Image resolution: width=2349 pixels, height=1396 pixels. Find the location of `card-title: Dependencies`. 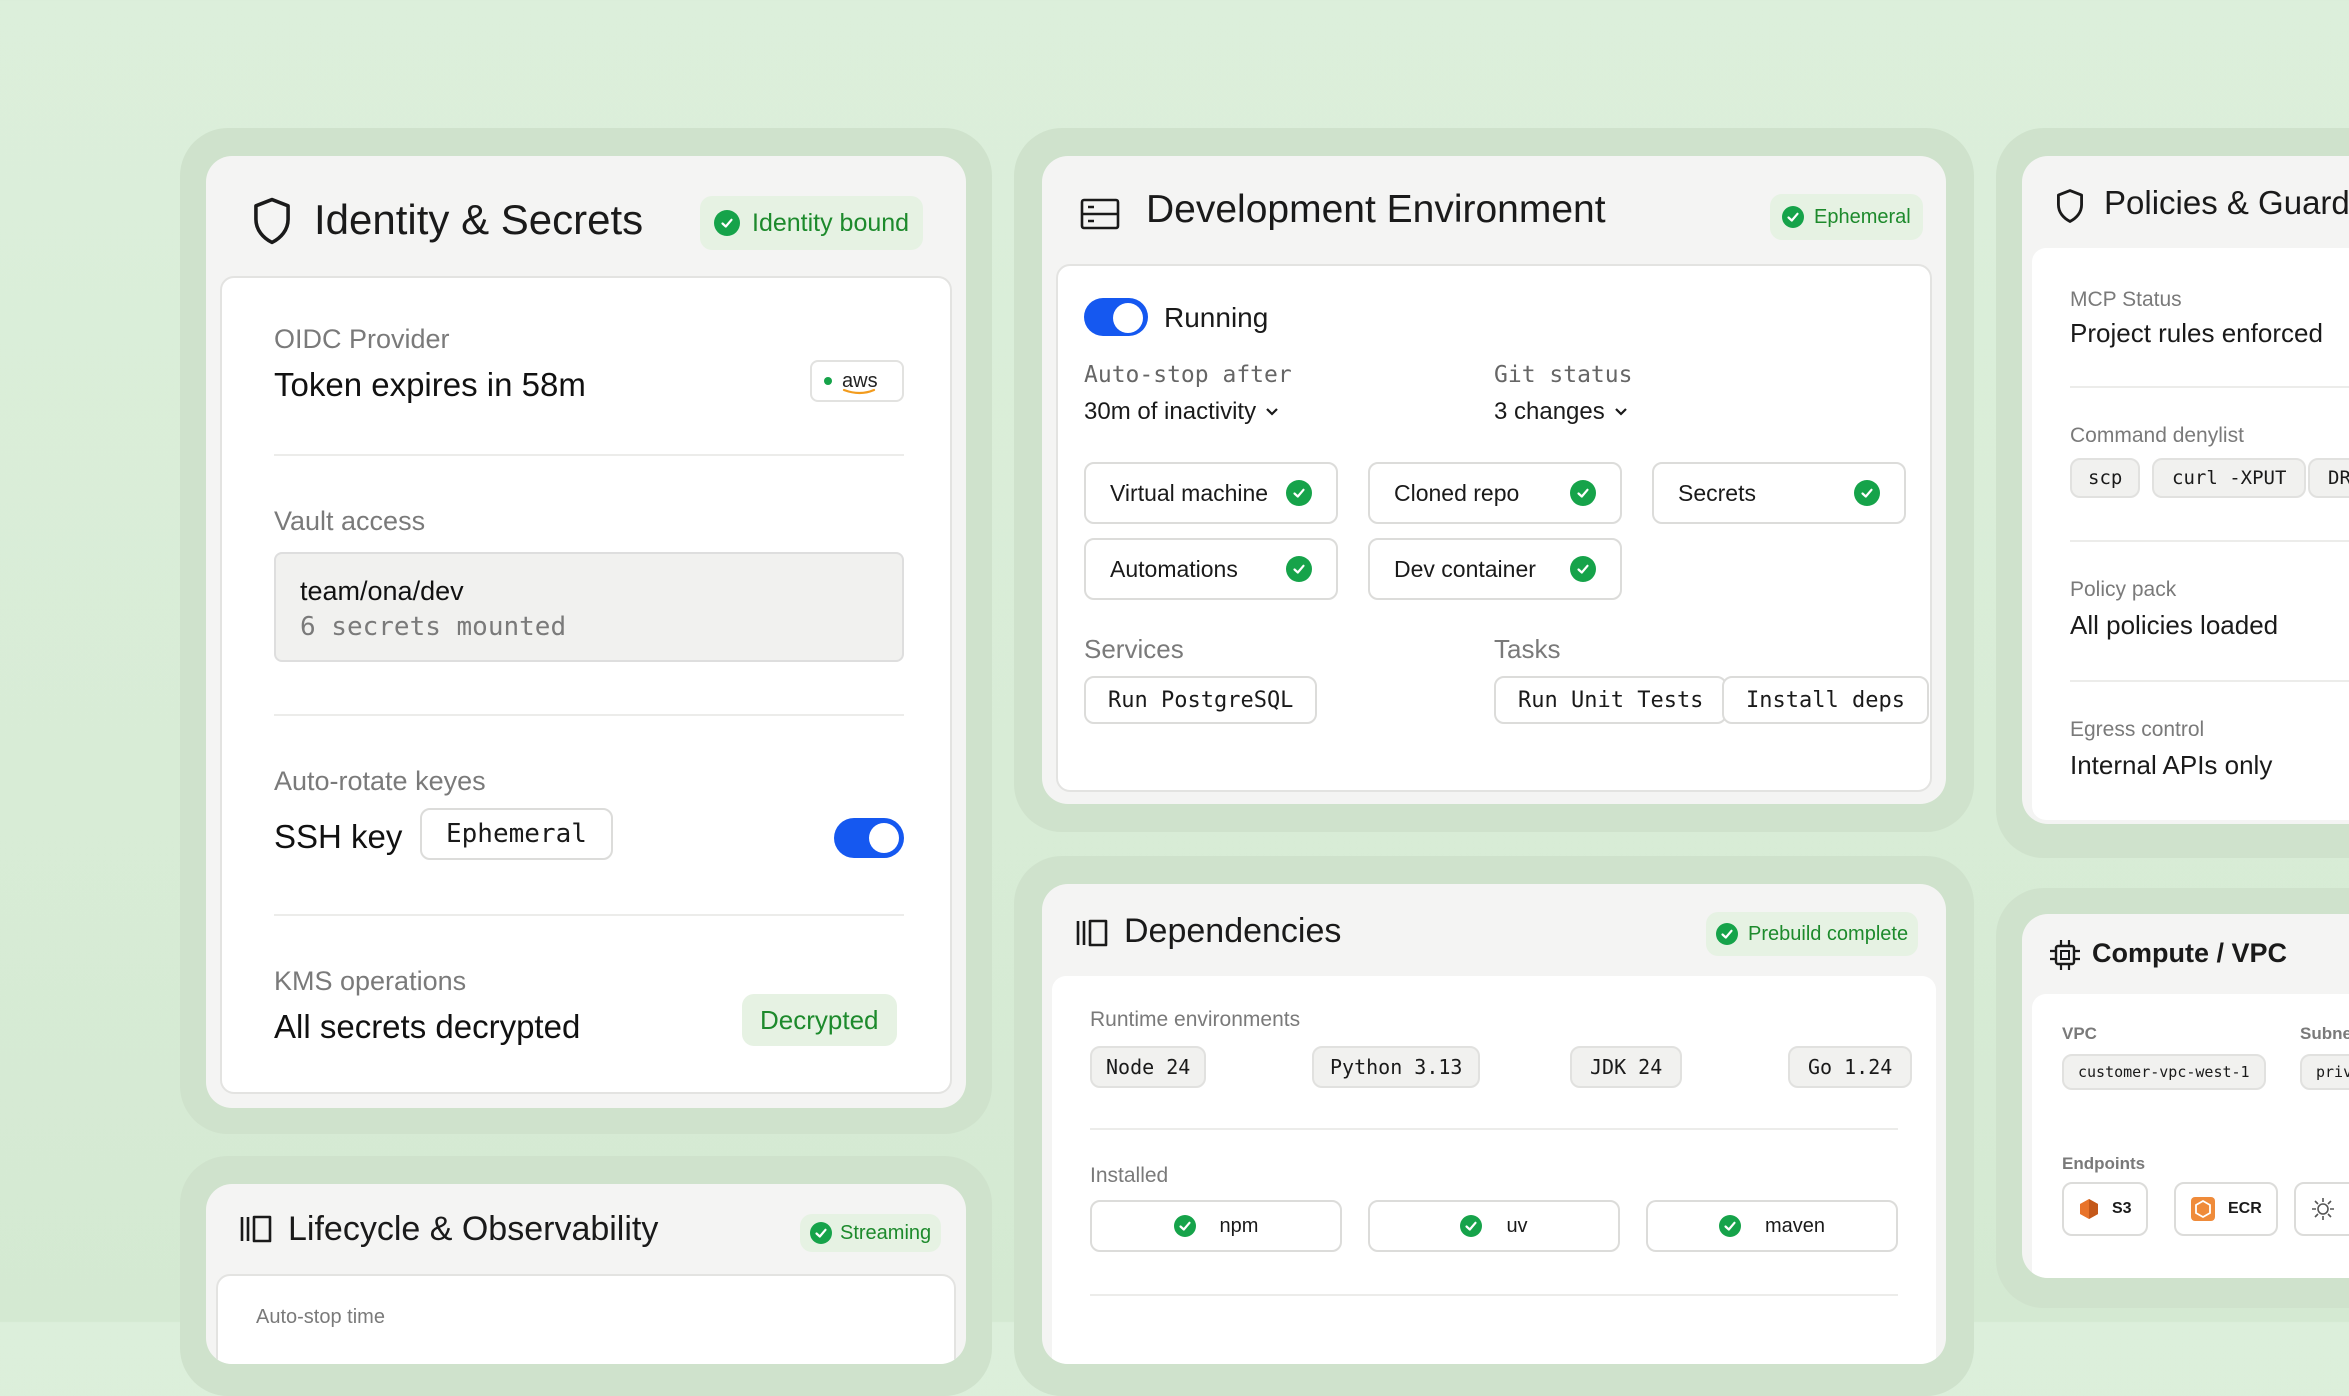

card-title: Dependencies is located at coordinates (1233, 931).